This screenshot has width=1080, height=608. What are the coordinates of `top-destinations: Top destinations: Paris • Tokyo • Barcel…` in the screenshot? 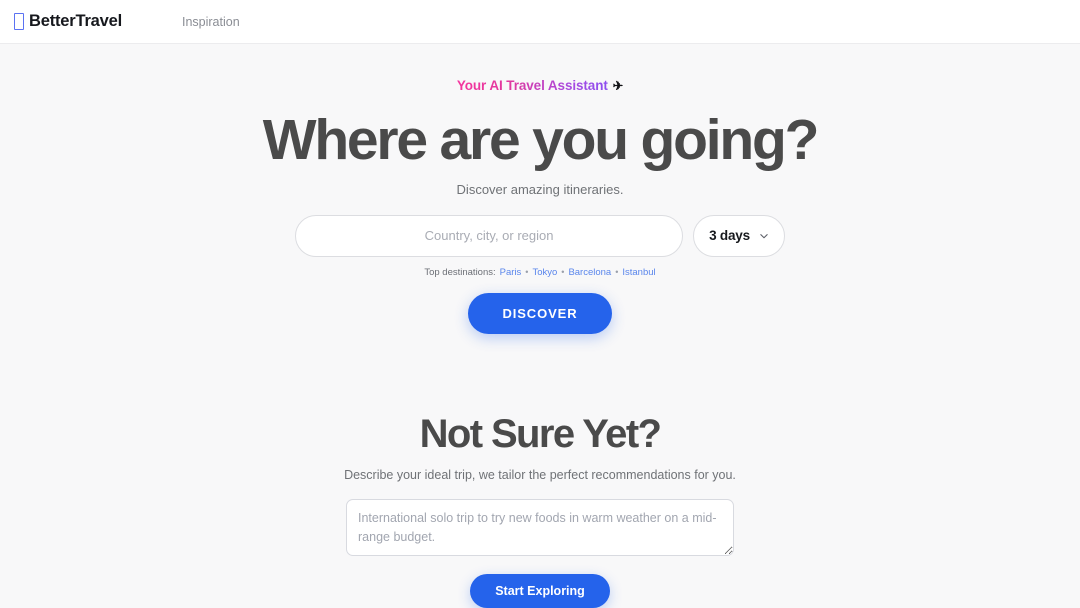 It's located at (539, 272).